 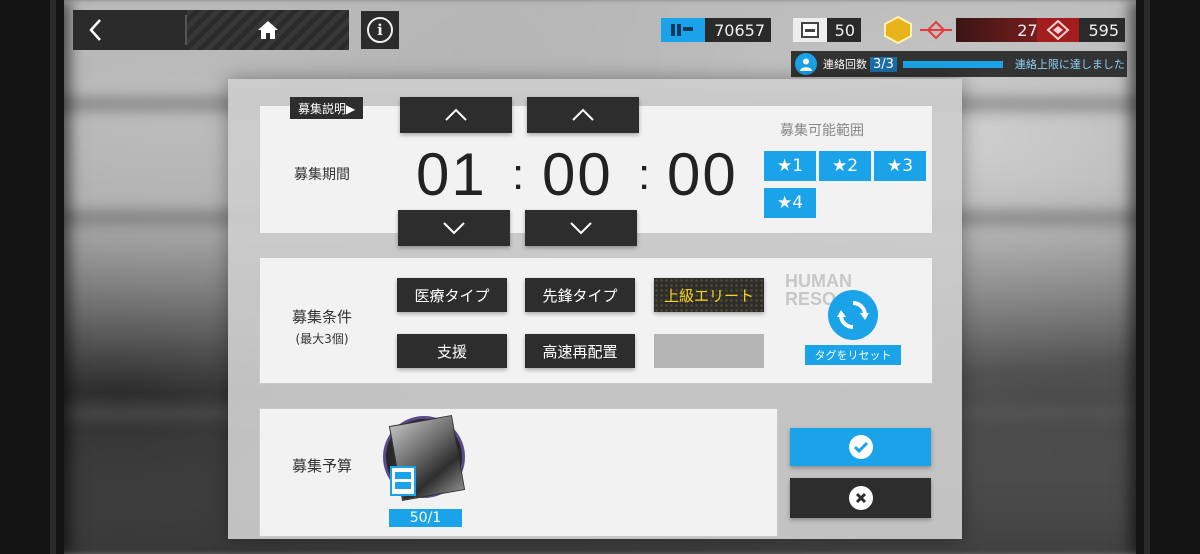 I want to click on period-label: 募集期間, so click(x=322, y=175).